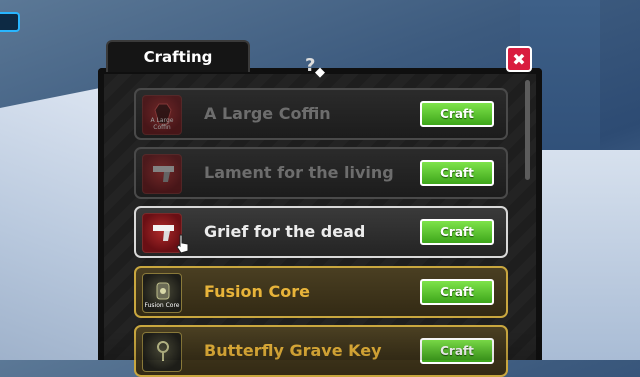  Describe the element at coordinates (162, 124) in the screenshot. I see `thumb-label: A Large Coffin` at that location.